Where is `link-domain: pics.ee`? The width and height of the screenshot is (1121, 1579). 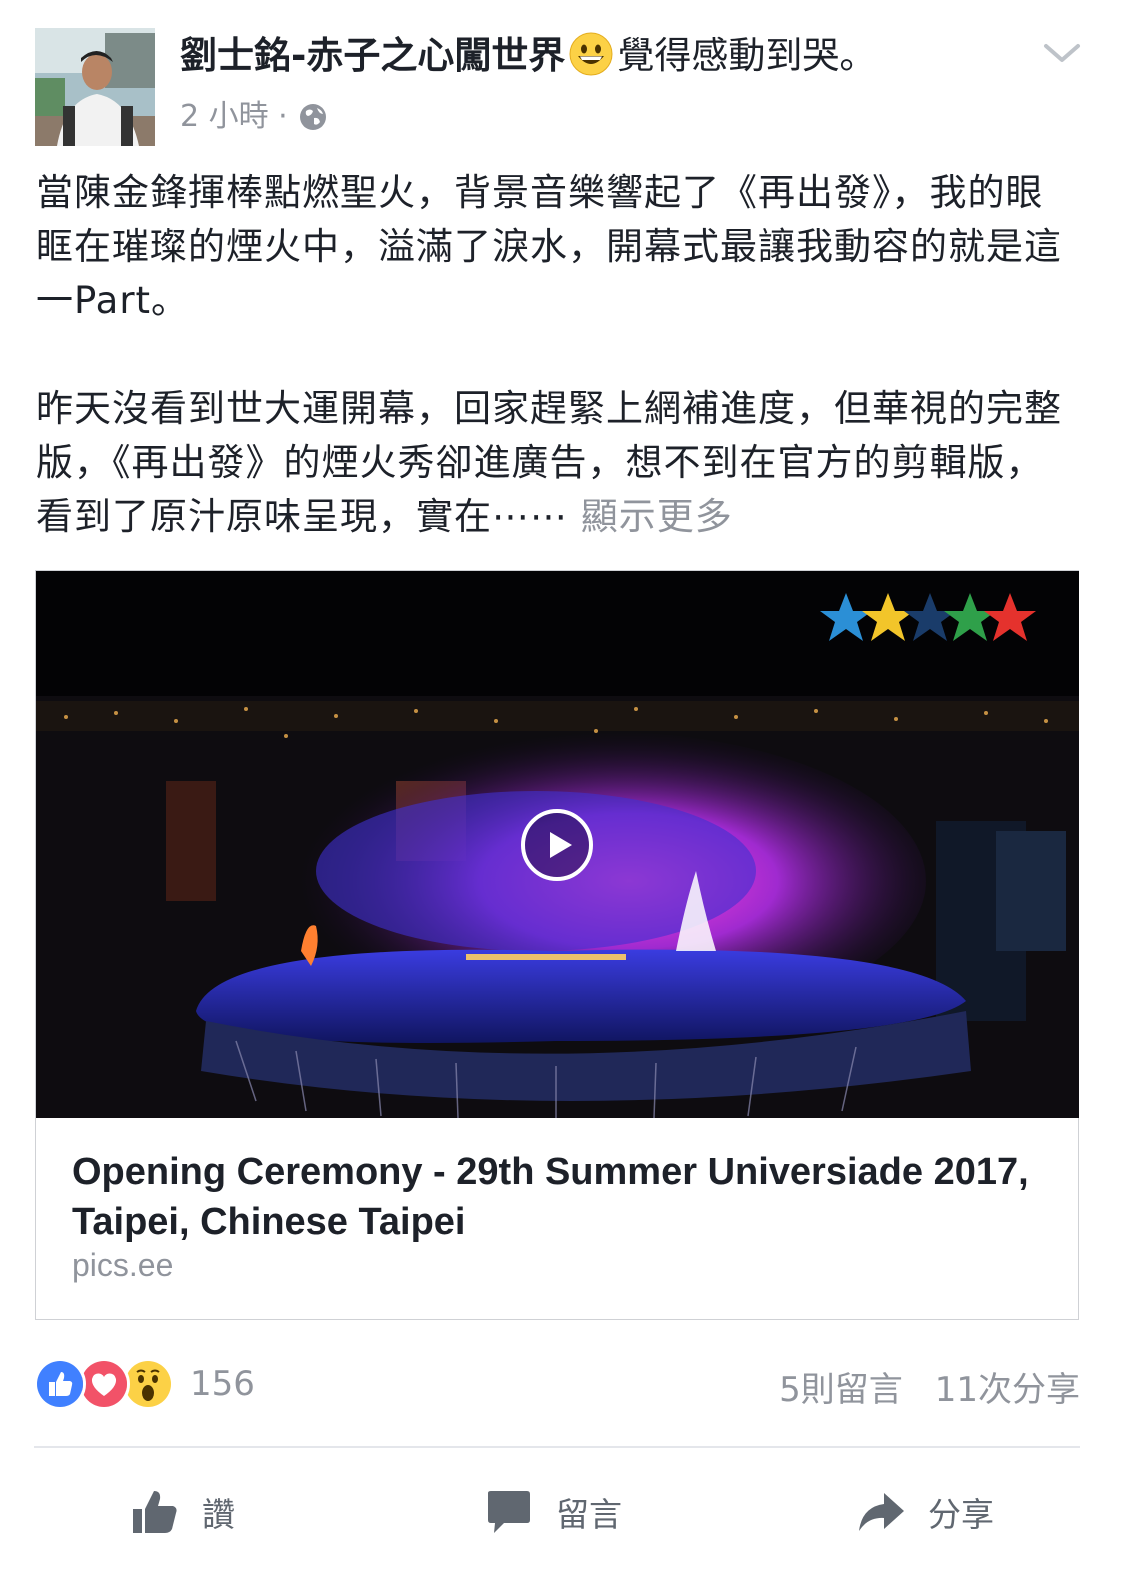 link-domain: pics.ee is located at coordinates (123, 1265).